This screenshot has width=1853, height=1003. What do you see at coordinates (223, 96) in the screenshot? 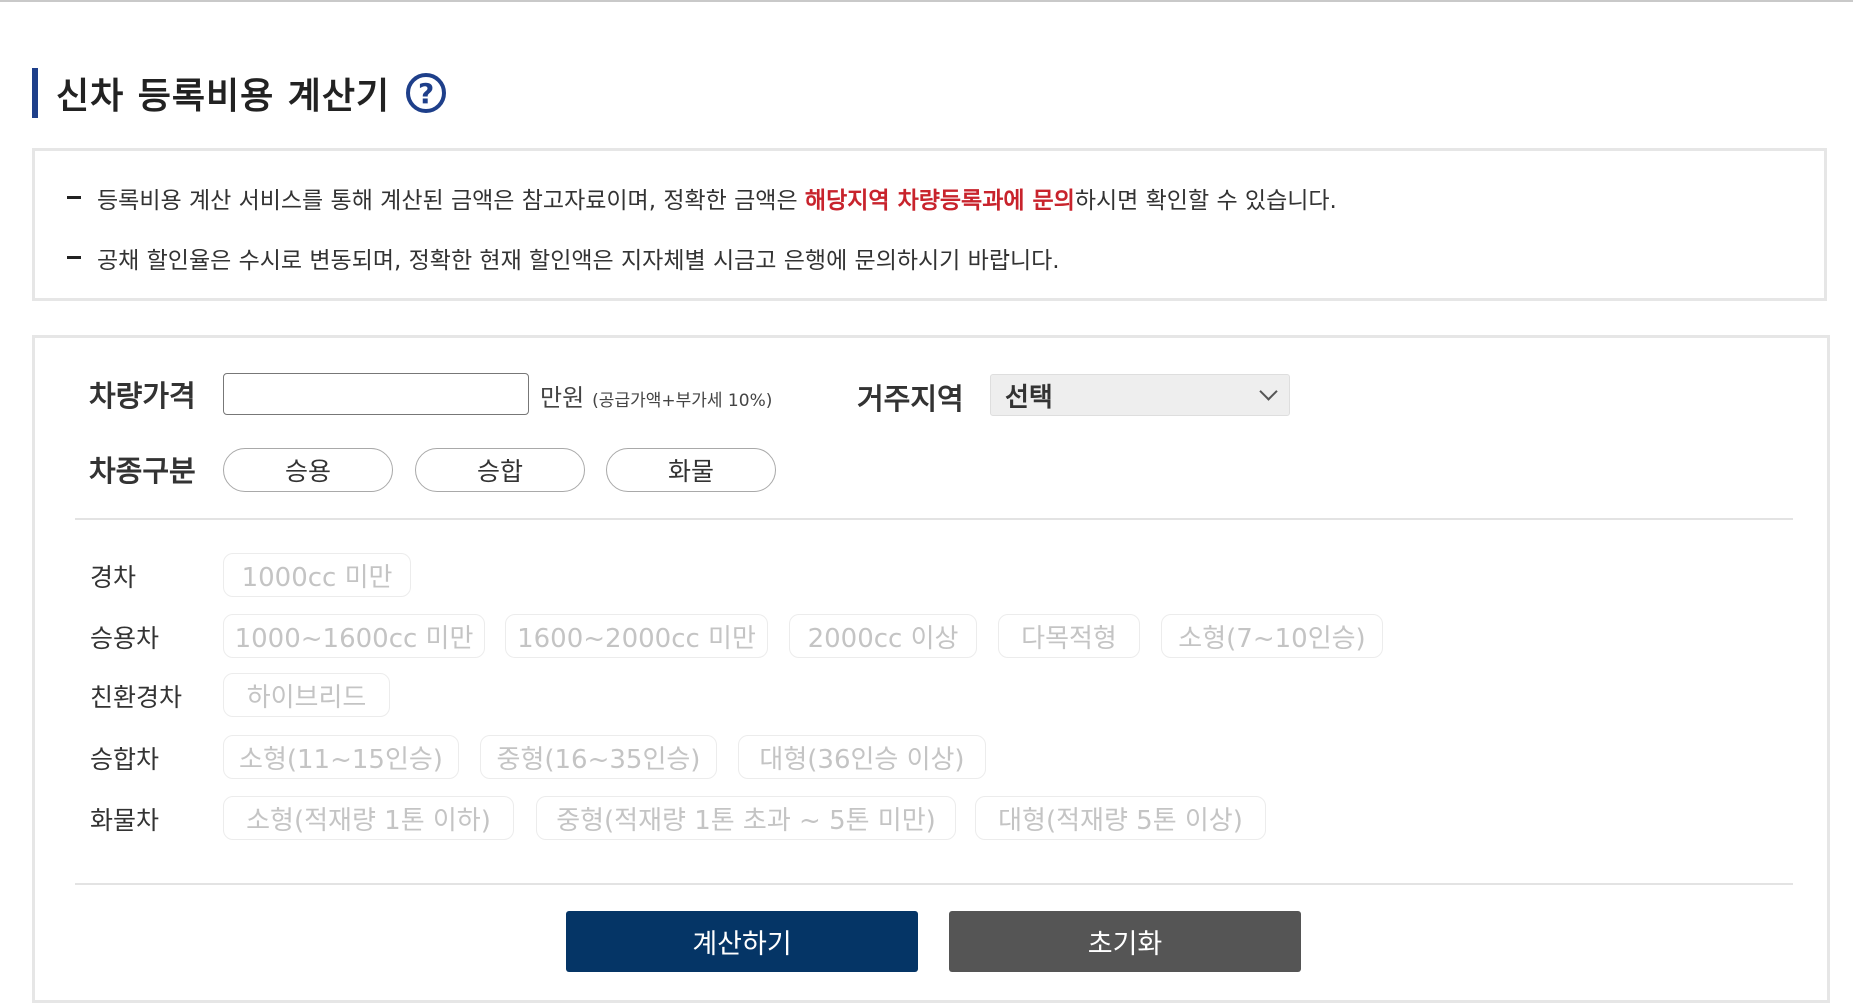
I see `page-title: 신차 등록비용 계산기` at bounding box center [223, 96].